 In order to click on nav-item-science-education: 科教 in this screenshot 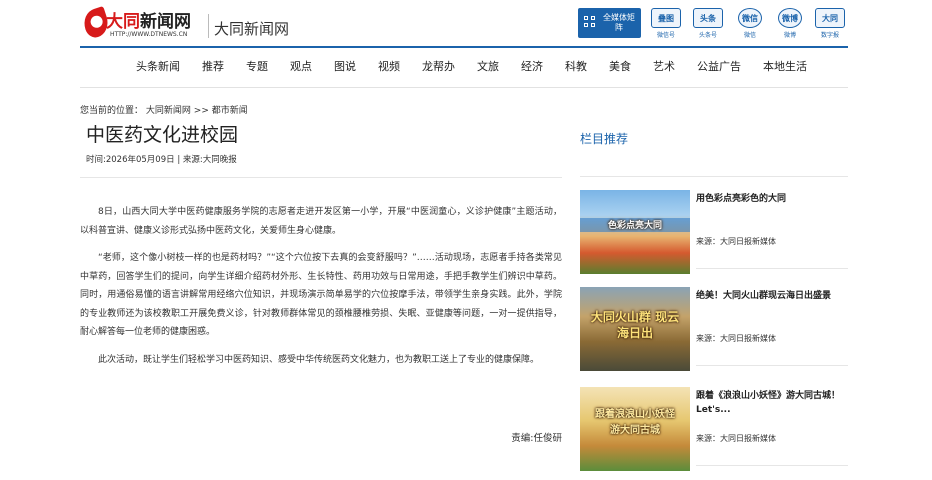, I will do `click(576, 69)`.